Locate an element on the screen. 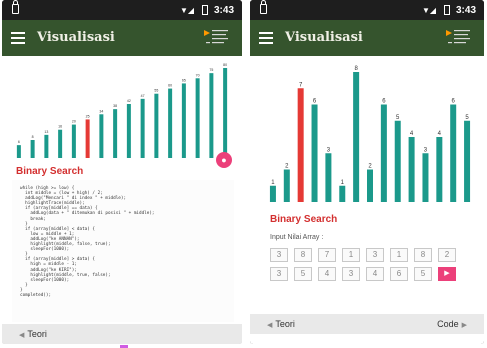 This screenshot has height=348, width=487. chevron-right-icon: ▶ is located at coordinates (464, 325).